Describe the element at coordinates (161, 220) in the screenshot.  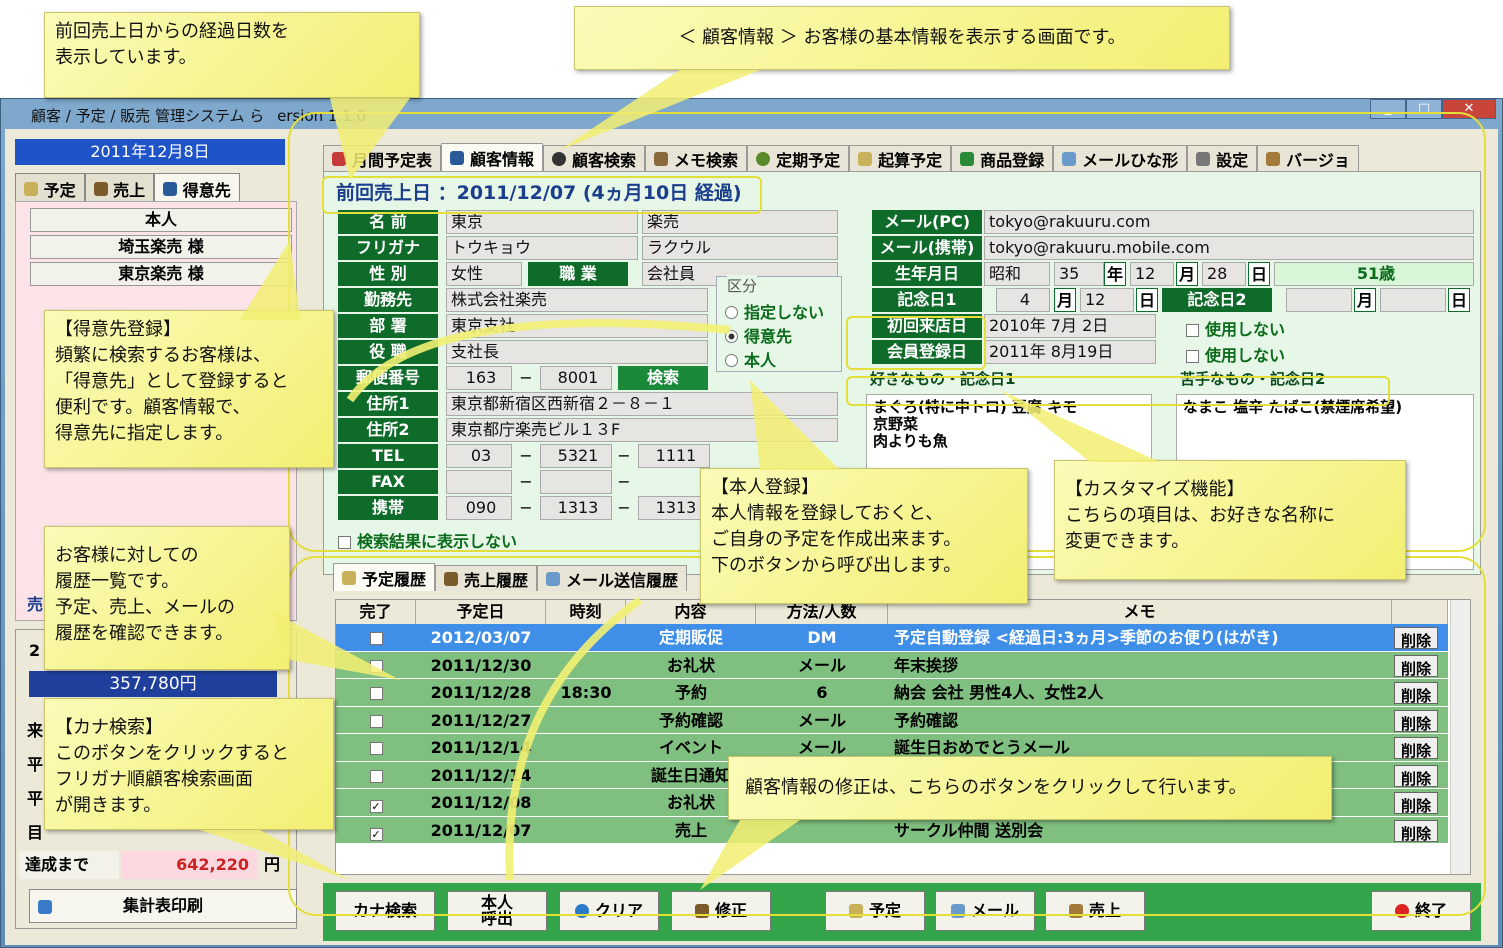
I see `customer-self-button: 本人` at that location.